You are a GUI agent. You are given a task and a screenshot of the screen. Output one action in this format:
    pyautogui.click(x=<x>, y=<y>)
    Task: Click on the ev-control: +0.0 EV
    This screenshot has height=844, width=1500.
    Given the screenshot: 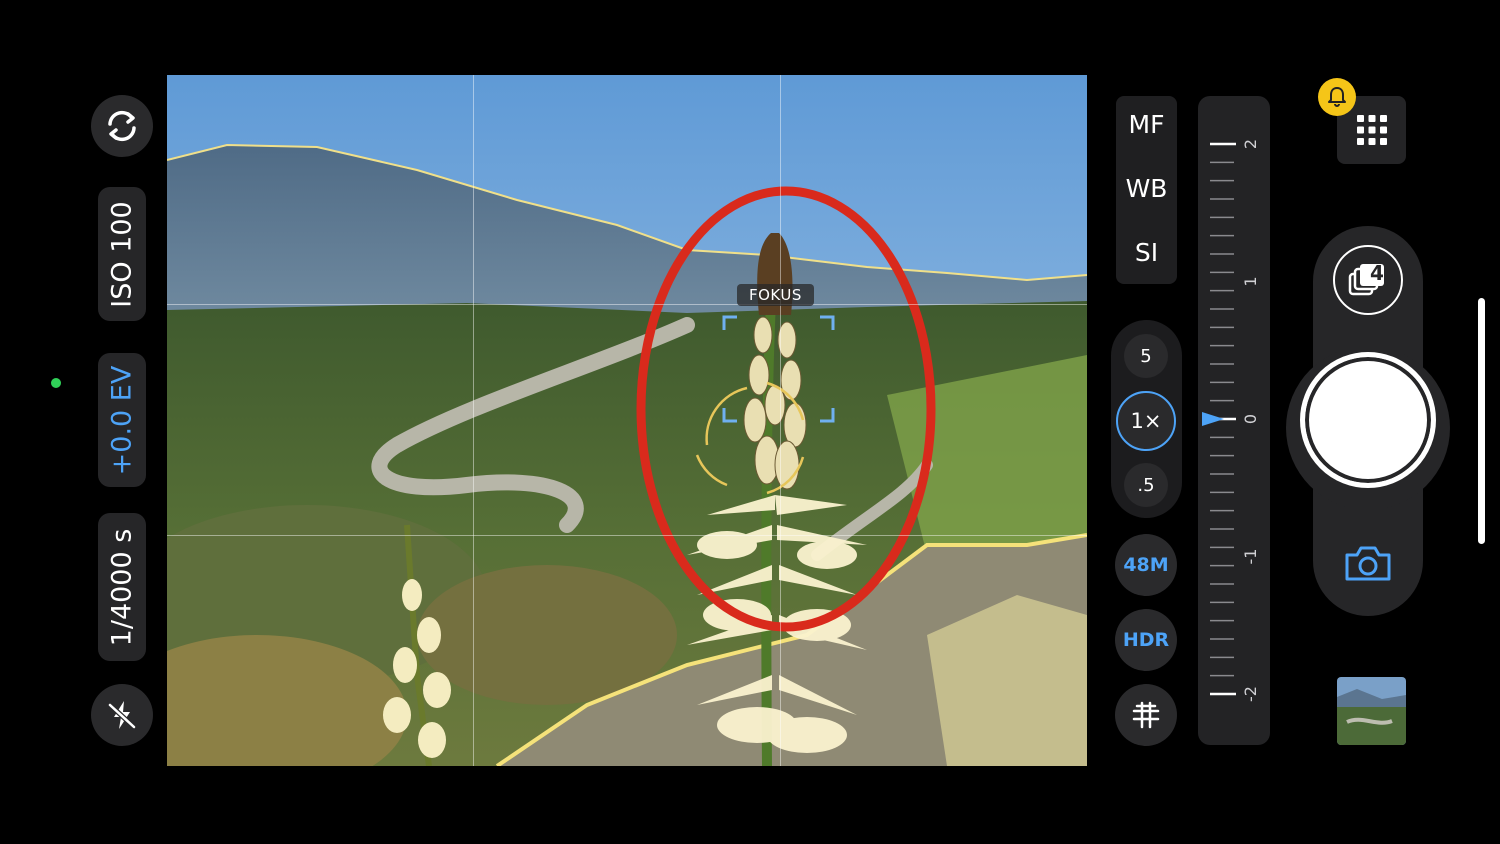 What is the action you would take?
    pyautogui.click(x=122, y=420)
    